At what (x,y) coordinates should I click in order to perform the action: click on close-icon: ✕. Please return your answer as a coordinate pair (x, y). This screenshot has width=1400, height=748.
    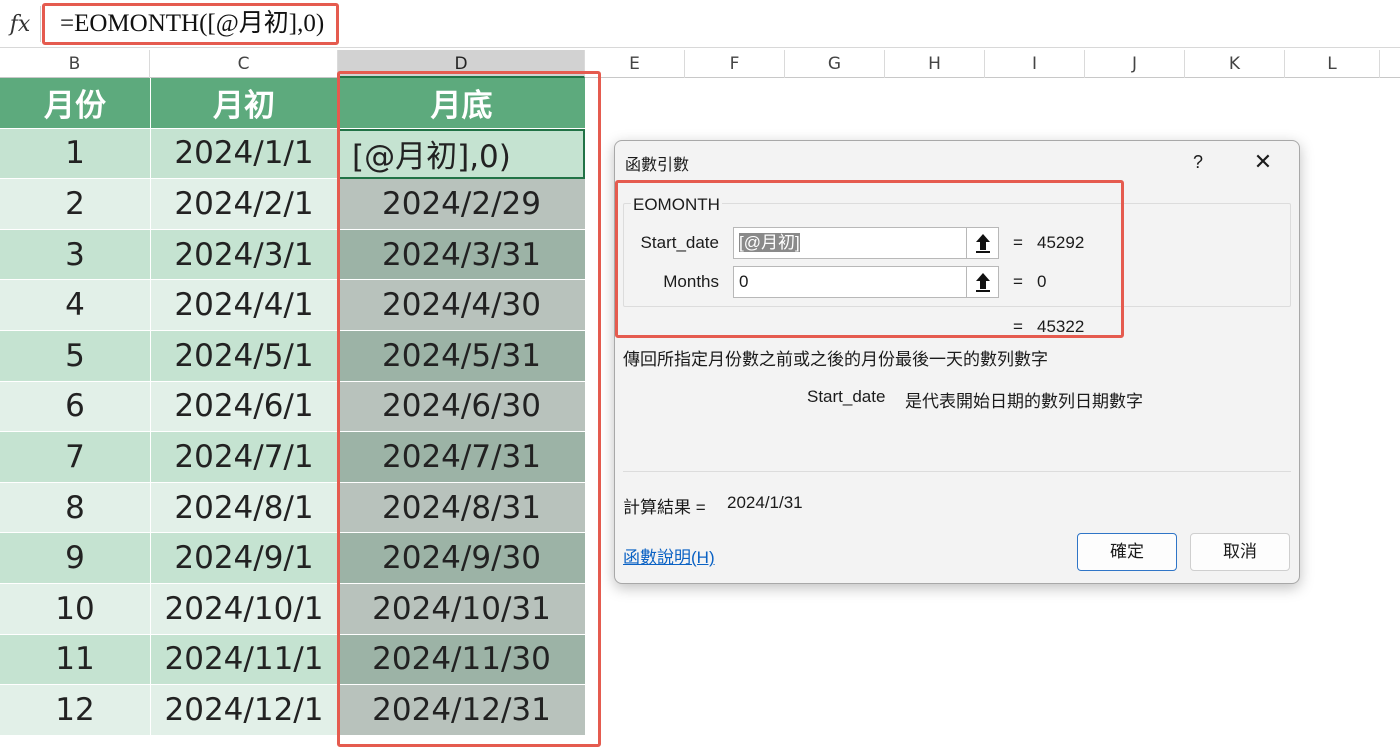
    Looking at the image, I should click on (1263, 162).